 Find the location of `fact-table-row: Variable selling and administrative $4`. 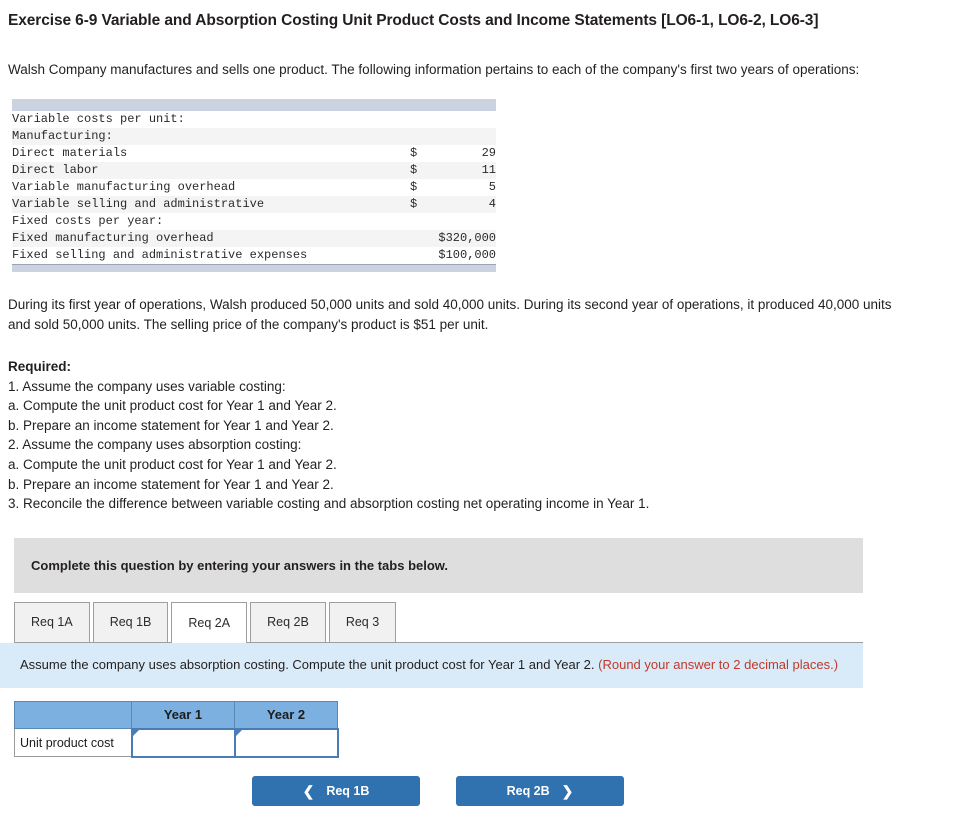

fact-table-row: Variable selling and administrative $4 is located at coordinates (254, 204).